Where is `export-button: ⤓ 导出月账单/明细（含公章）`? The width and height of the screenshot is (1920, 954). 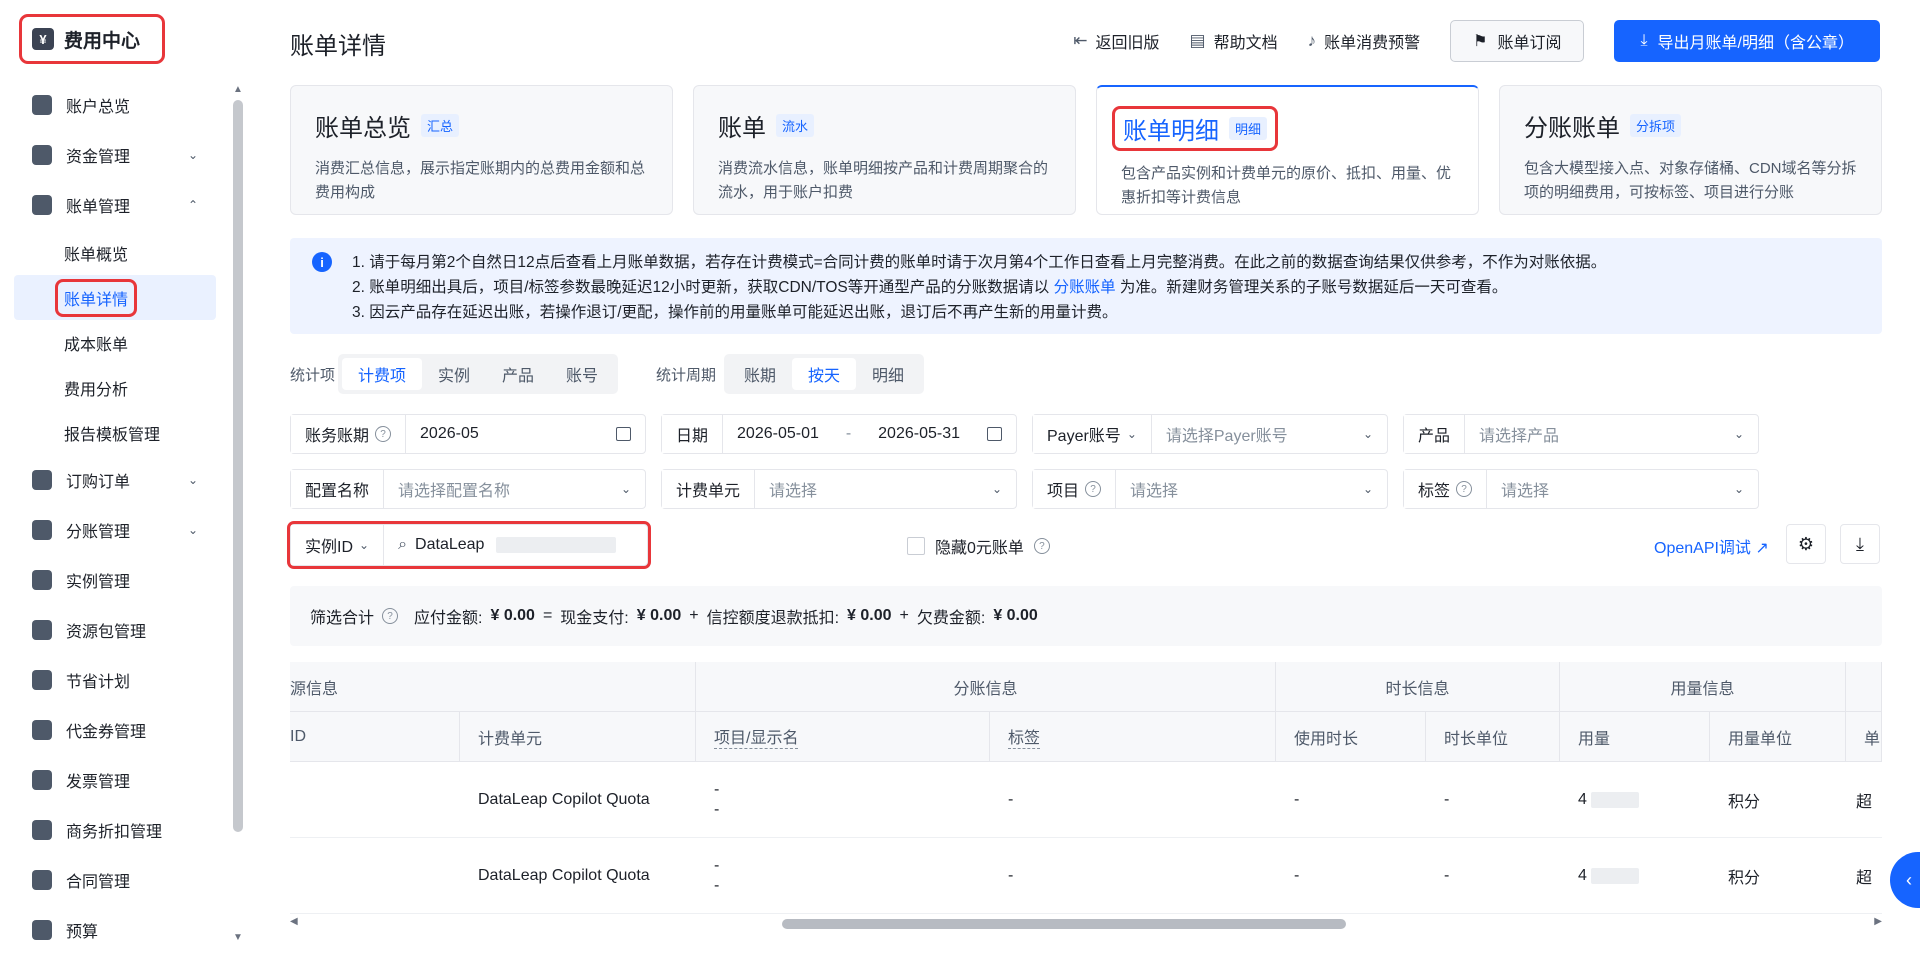 export-button: ⤓ 导出月账单/明细（含公章） is located at coordinates (1747, 41).